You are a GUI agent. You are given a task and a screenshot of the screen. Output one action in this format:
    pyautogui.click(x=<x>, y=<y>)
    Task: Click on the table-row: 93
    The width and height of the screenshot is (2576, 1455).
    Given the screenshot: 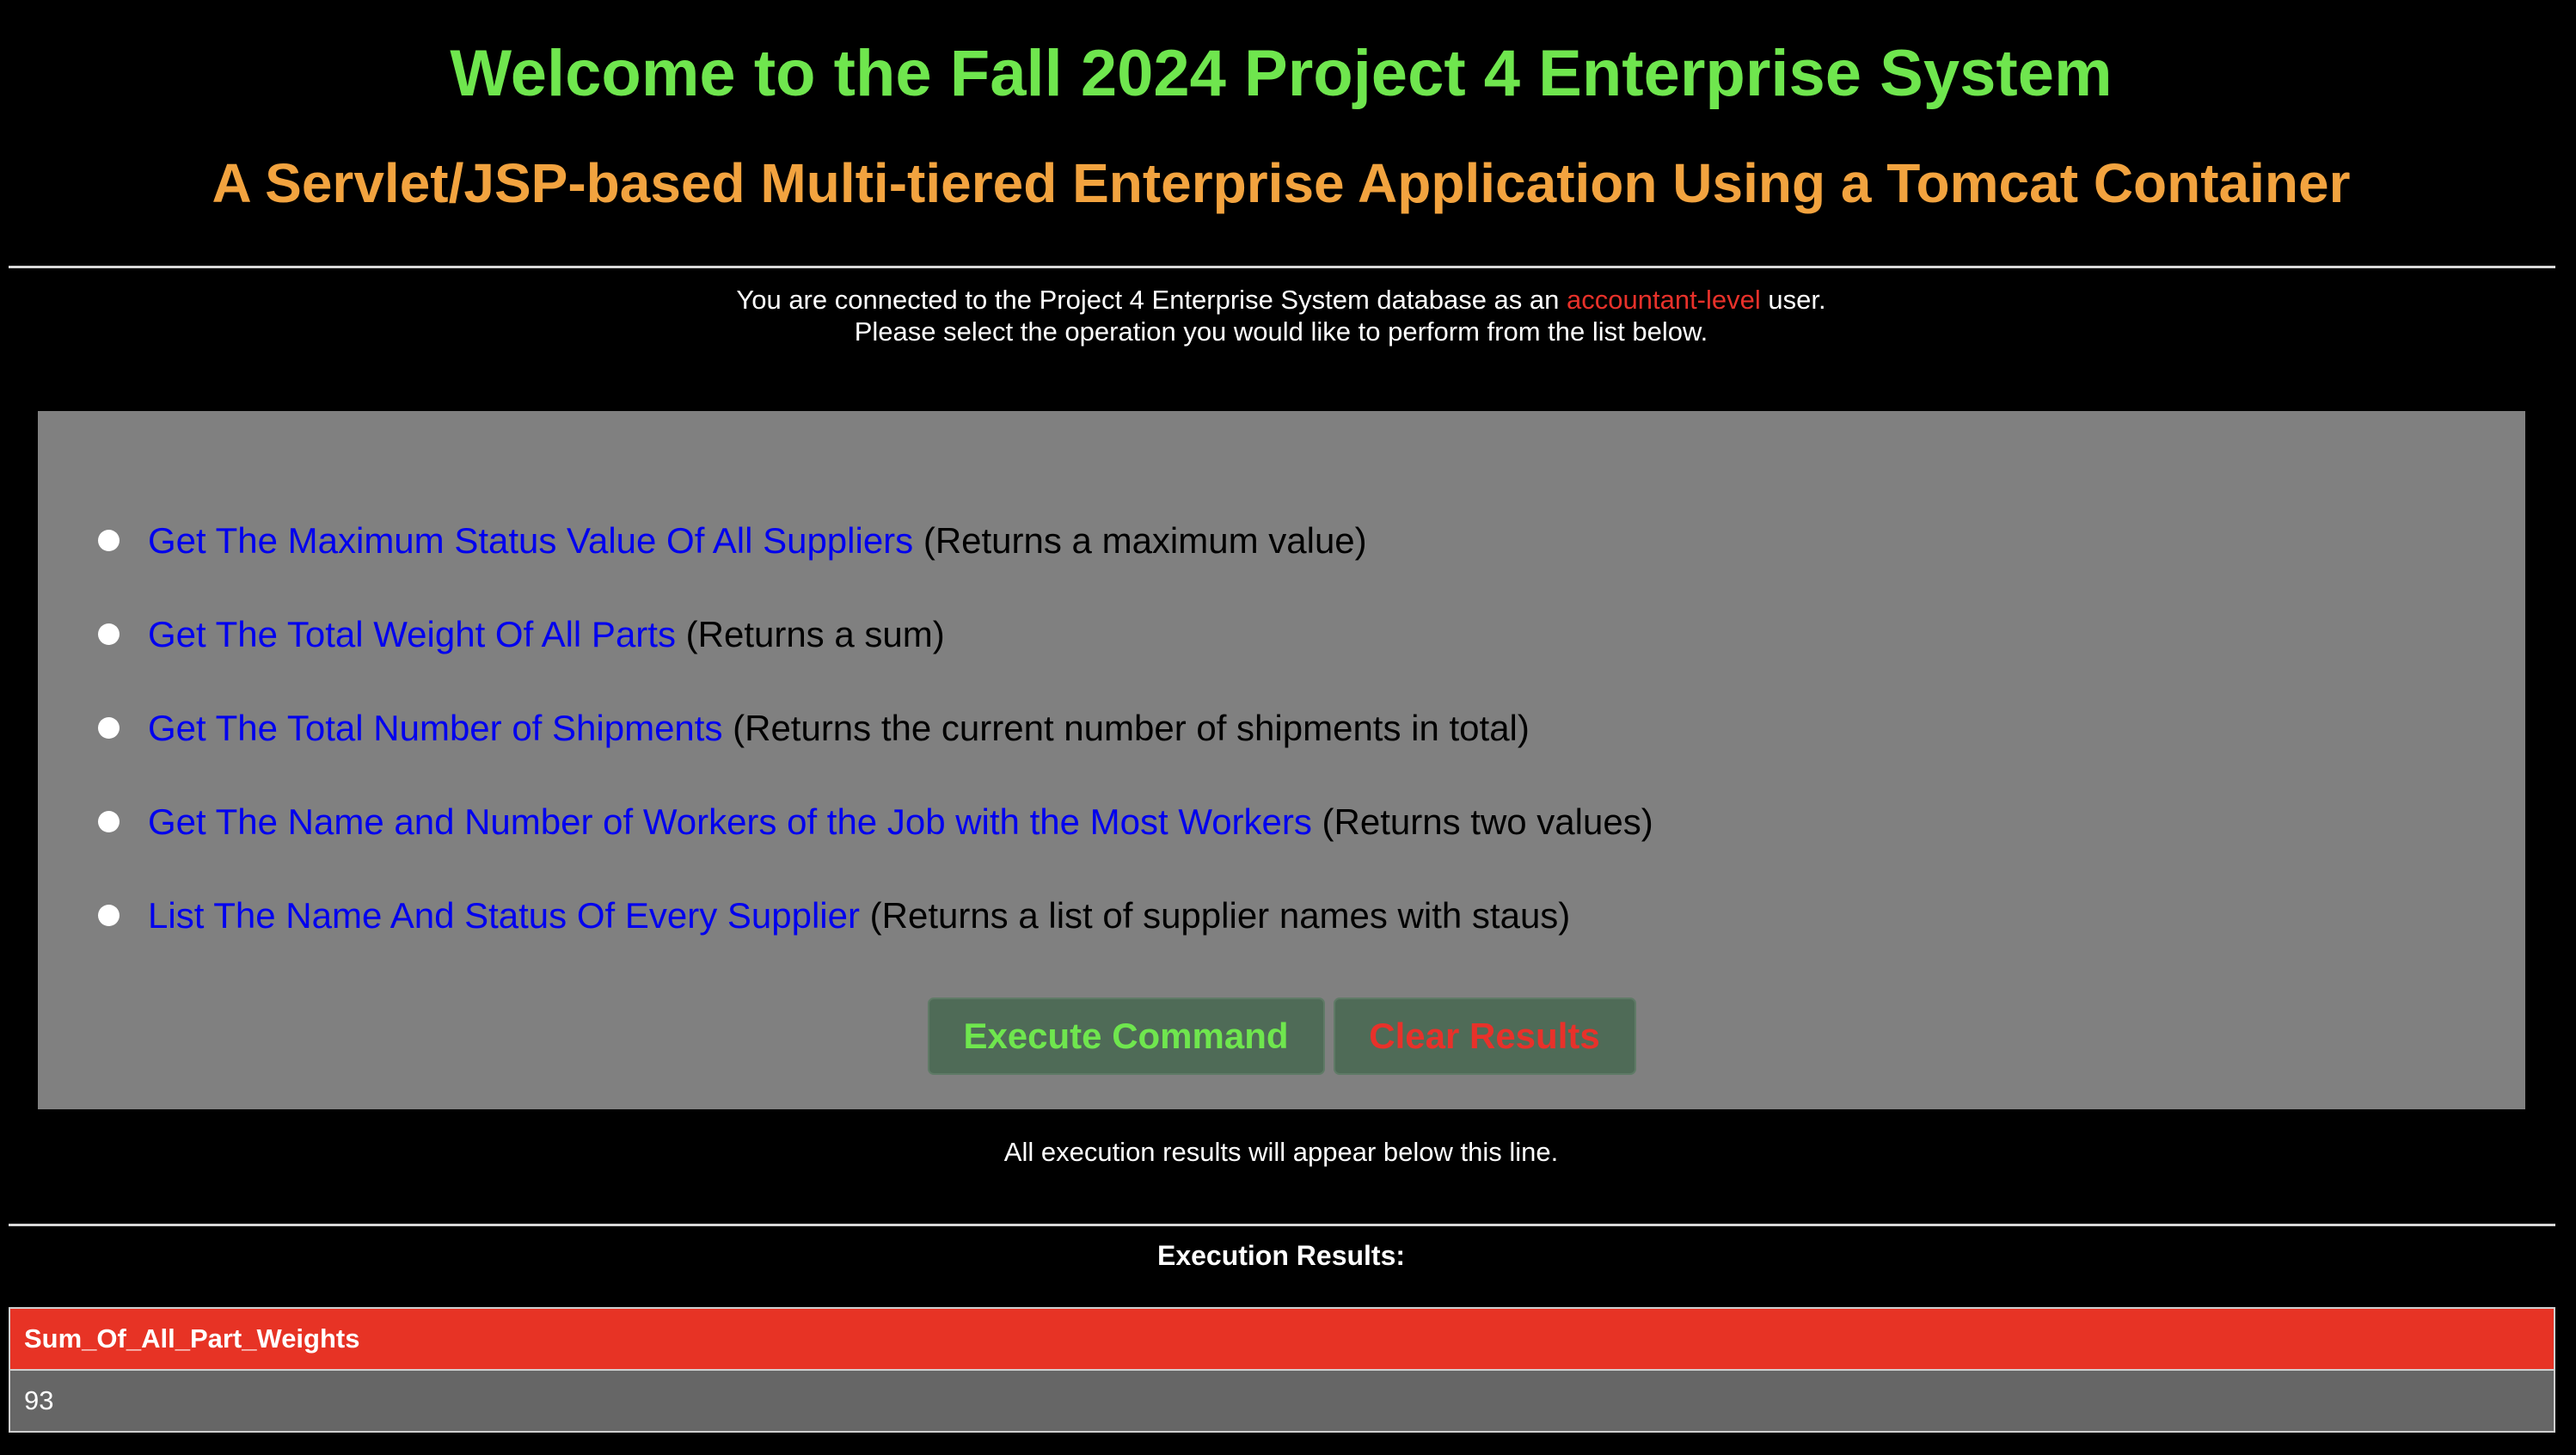 What is the action you would take?
    pyautogui.click(x=1282, y=1401)
    